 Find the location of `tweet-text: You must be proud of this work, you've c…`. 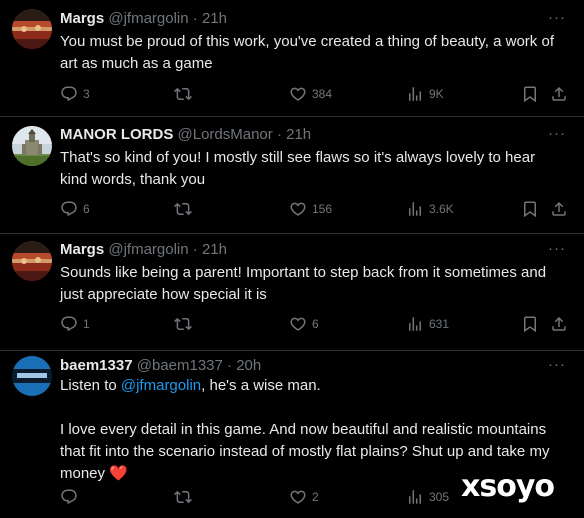

tweet-text: You must be proud of this work, you've c… is located at coordinates (312, 53).